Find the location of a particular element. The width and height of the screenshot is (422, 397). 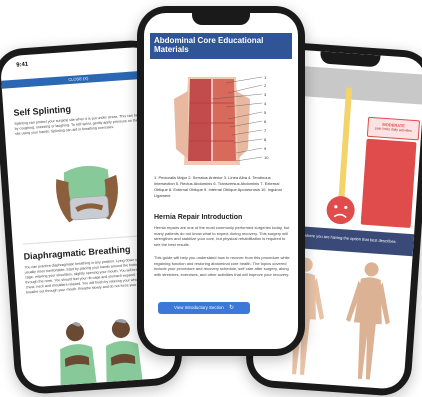

self-splinting-illustration is located at coordinates (87, 194).